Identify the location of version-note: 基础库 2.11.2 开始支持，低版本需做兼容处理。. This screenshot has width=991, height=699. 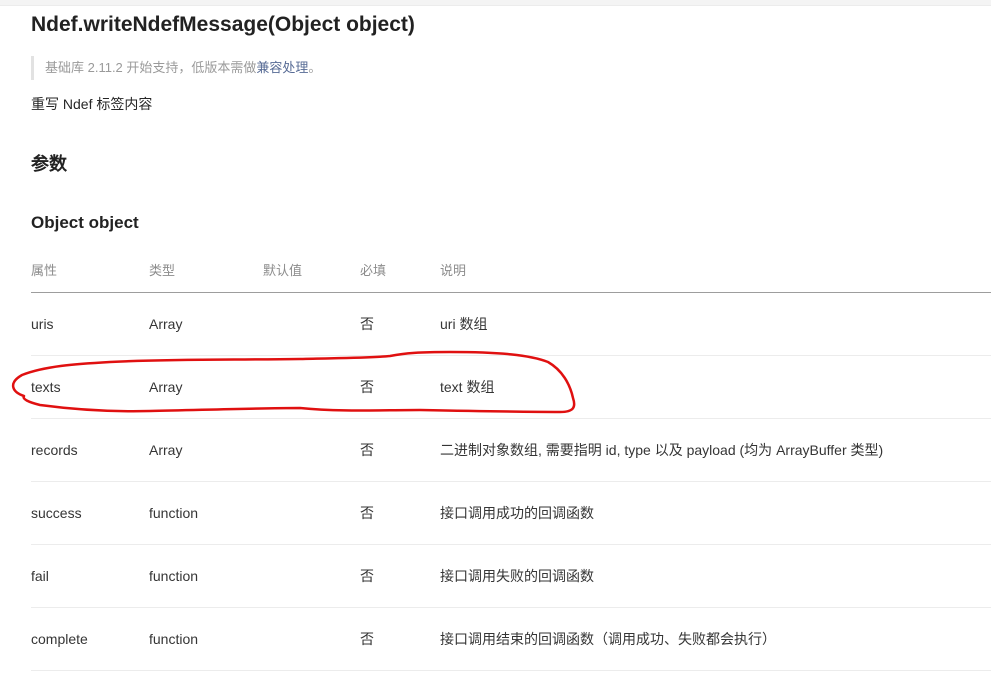
(176, 68).